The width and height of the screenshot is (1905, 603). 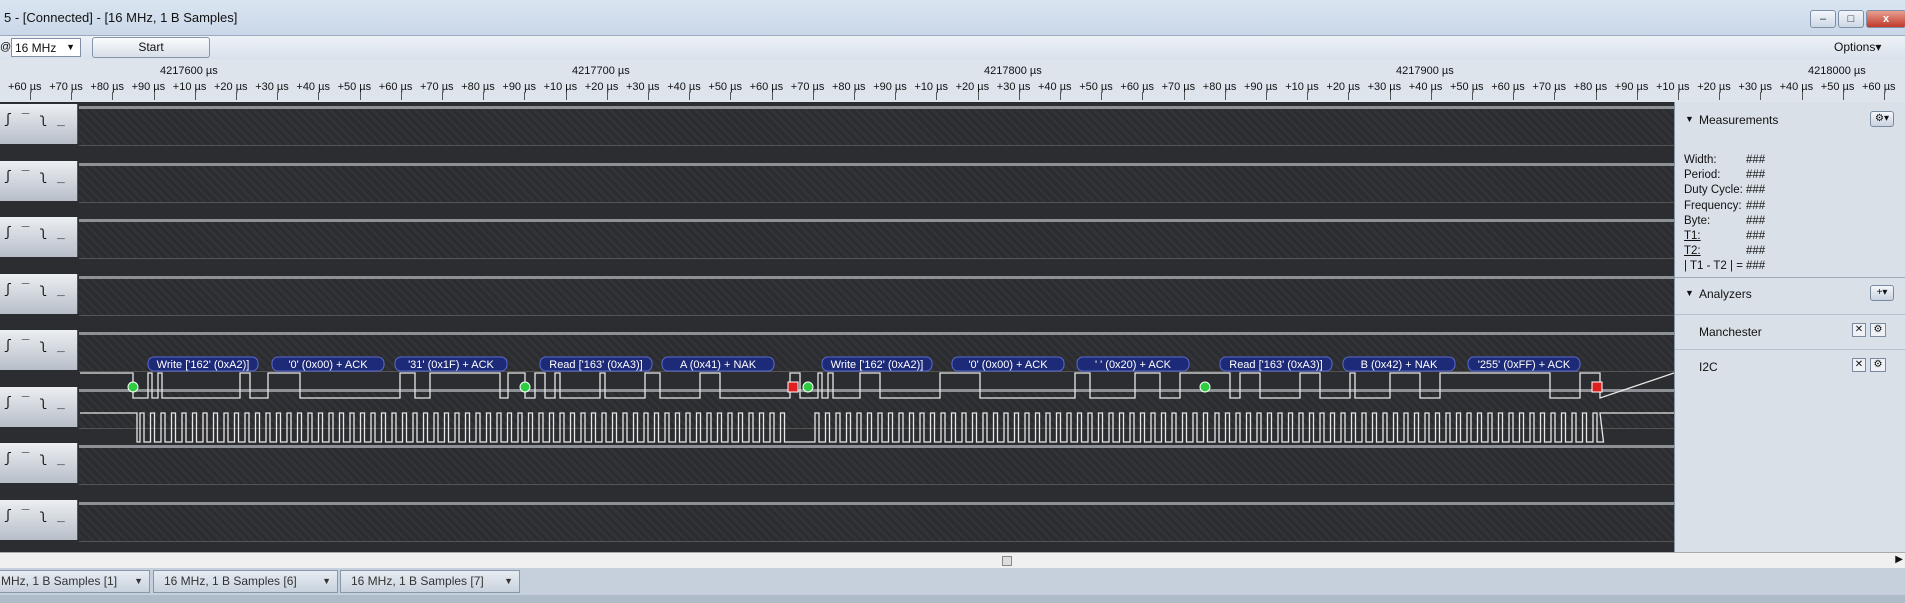 I want to click on stop-condition-marker, so click(x=1597, y=387).